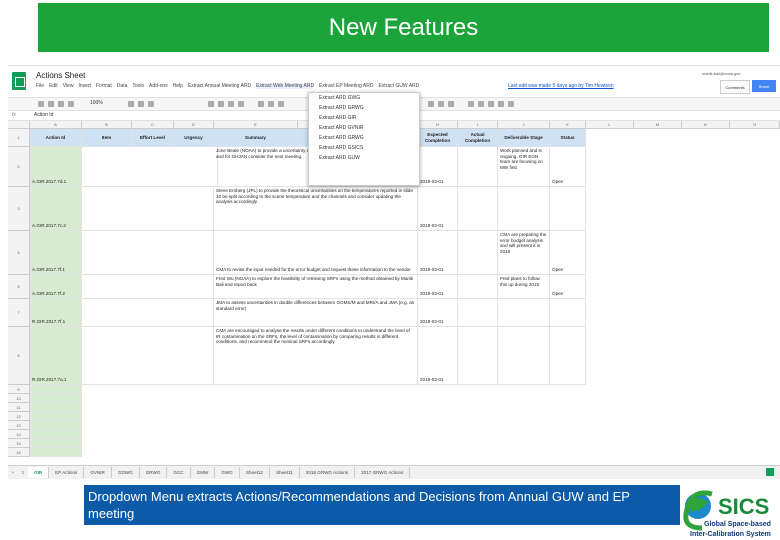 This screenshot has width=780, height=540. What do you see at coordinates (524, 138) in the screenshot?
I see `header-deliverable-stage: Deliverable Stage` at bounding box center [524, 138].